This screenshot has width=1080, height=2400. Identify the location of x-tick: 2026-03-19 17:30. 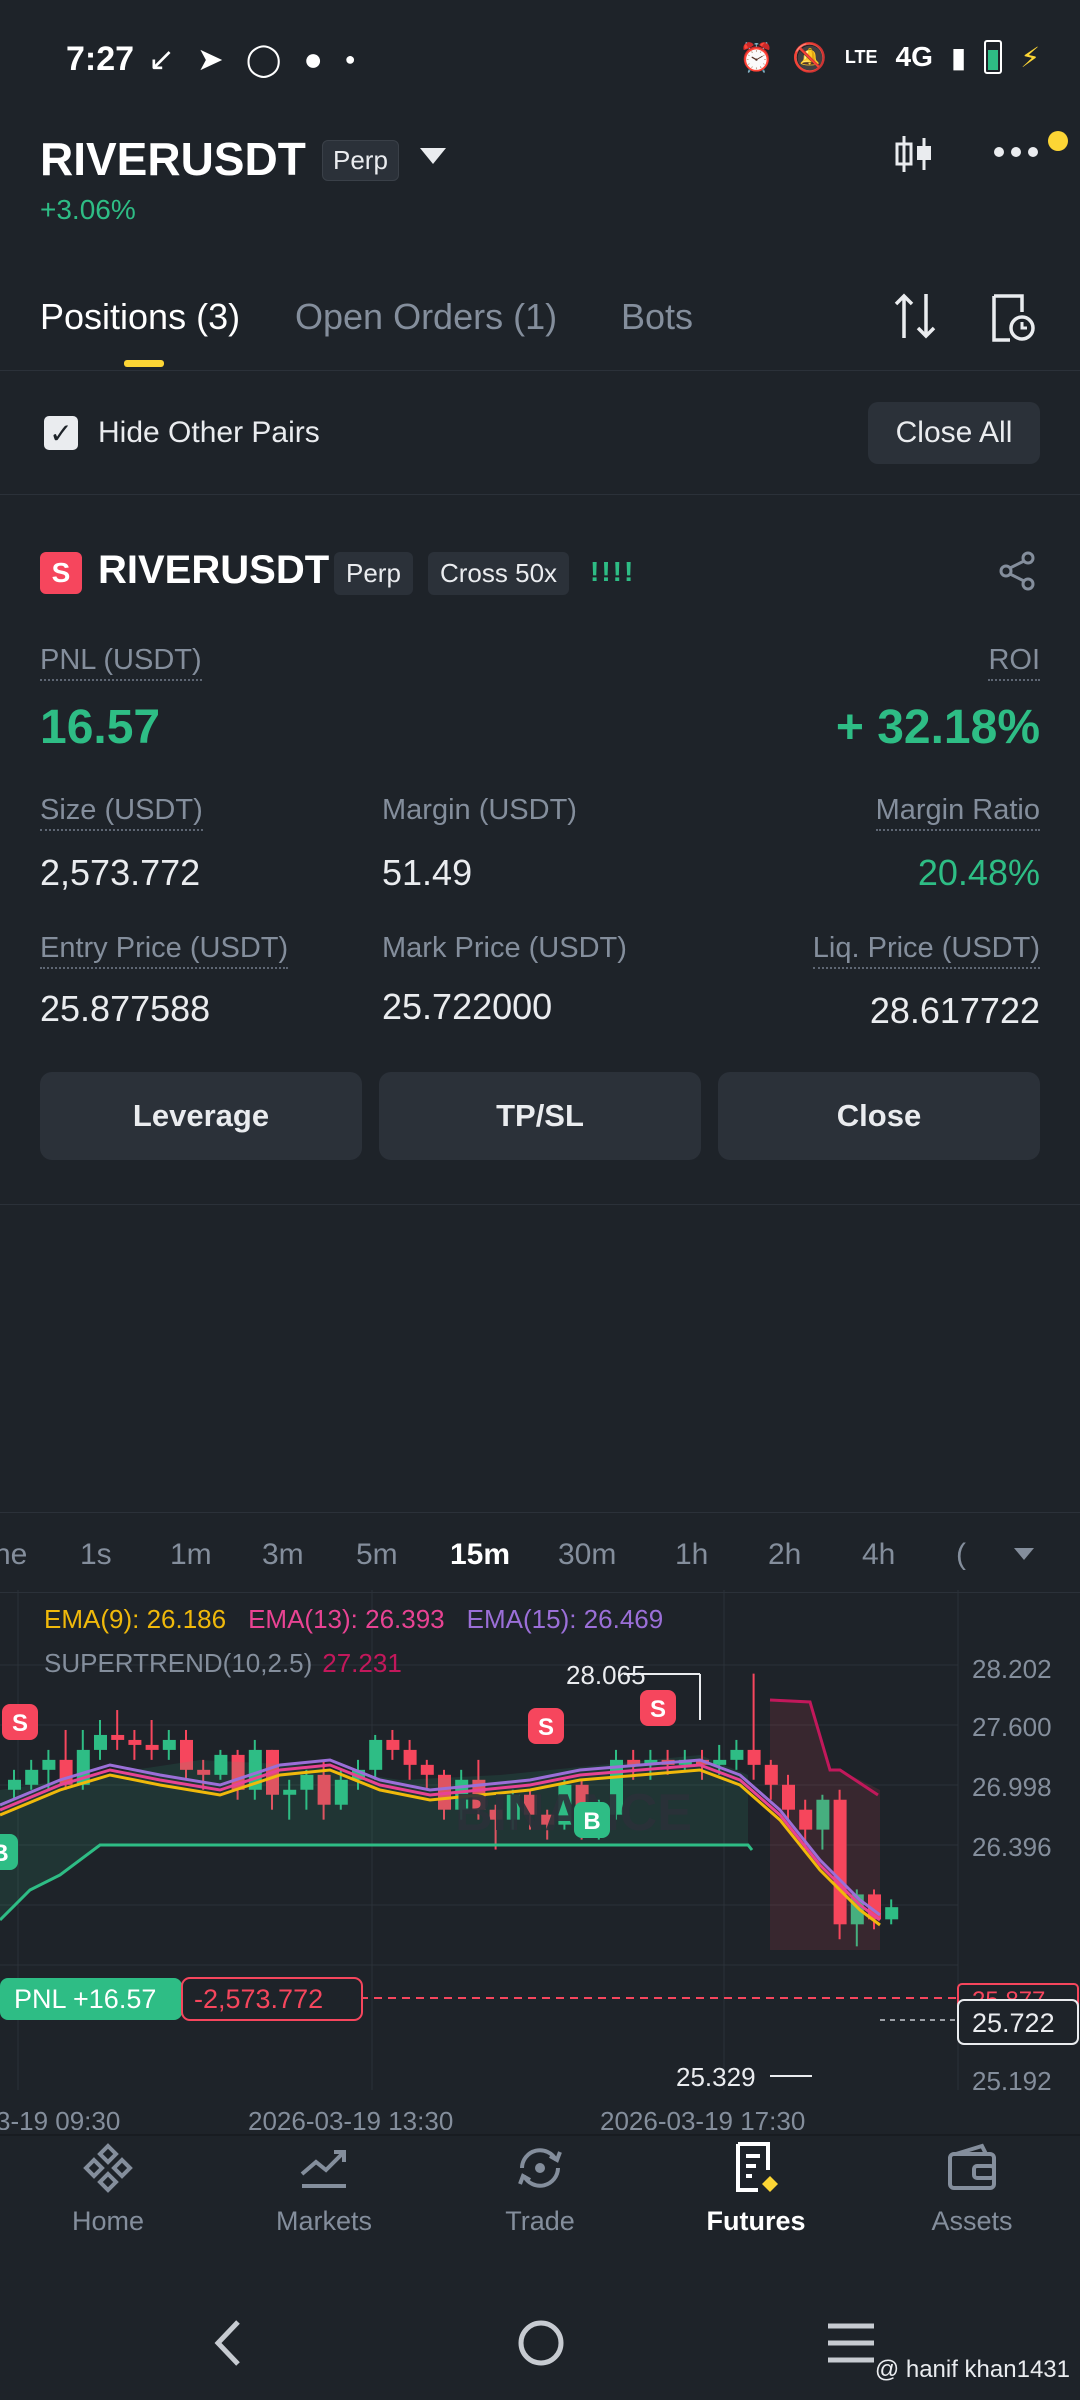
(702, 2118).